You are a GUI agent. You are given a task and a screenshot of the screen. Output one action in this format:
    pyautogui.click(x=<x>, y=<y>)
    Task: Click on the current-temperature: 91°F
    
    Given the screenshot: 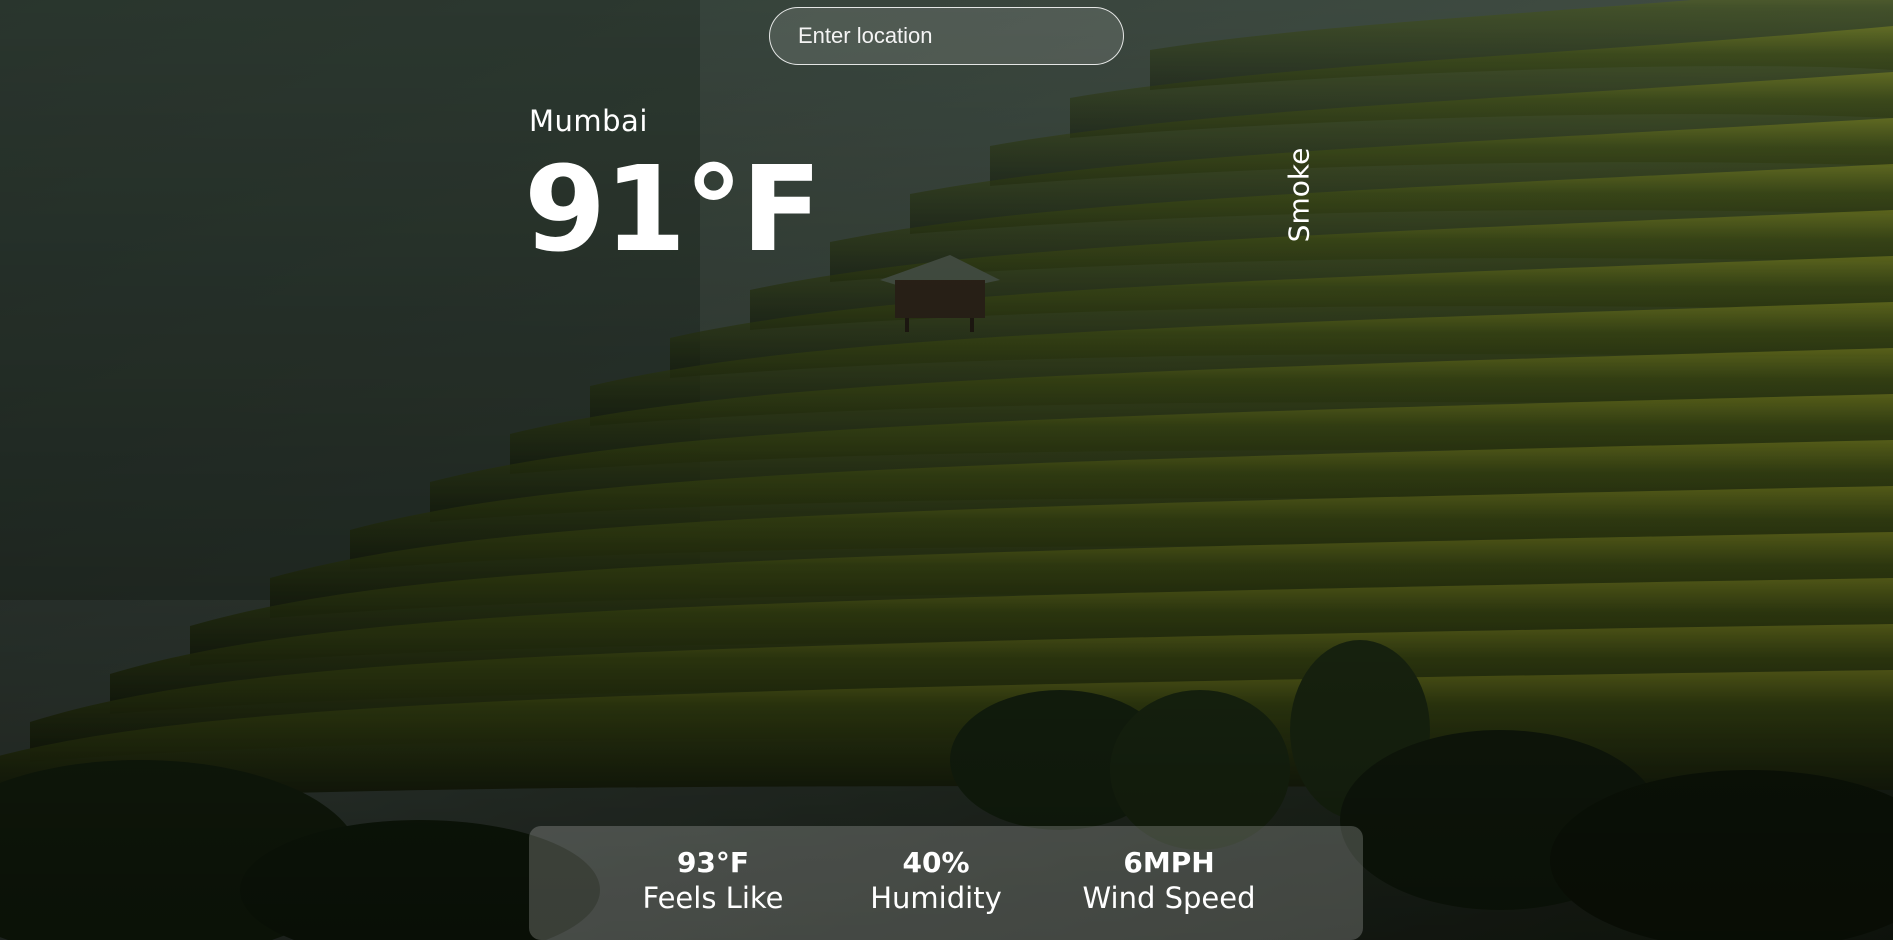 What is the action you would take?
    pyautogui.click(x=673, y=209)
    